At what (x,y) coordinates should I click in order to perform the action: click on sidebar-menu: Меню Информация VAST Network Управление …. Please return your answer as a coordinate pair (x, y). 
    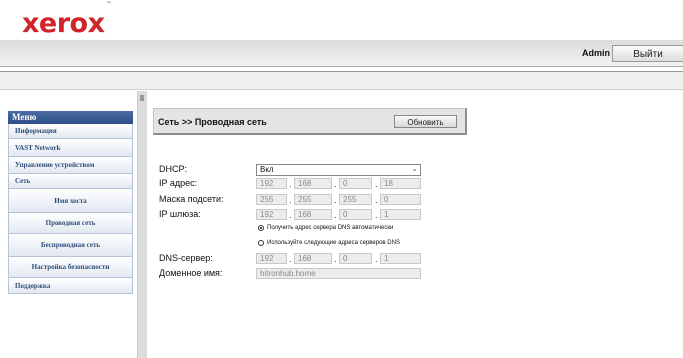
    Looking at the image, I should click on (70, 202).